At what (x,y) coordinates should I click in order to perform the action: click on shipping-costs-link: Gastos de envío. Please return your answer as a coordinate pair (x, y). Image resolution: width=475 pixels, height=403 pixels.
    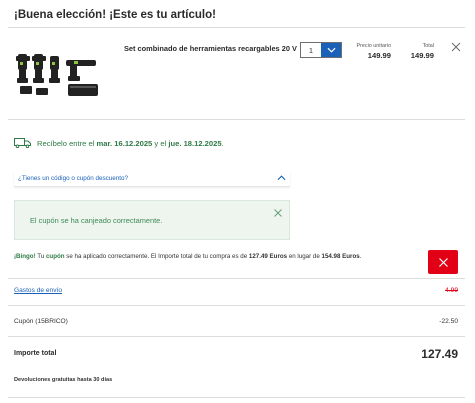
    Looking at the image, I should click on (38, 290).